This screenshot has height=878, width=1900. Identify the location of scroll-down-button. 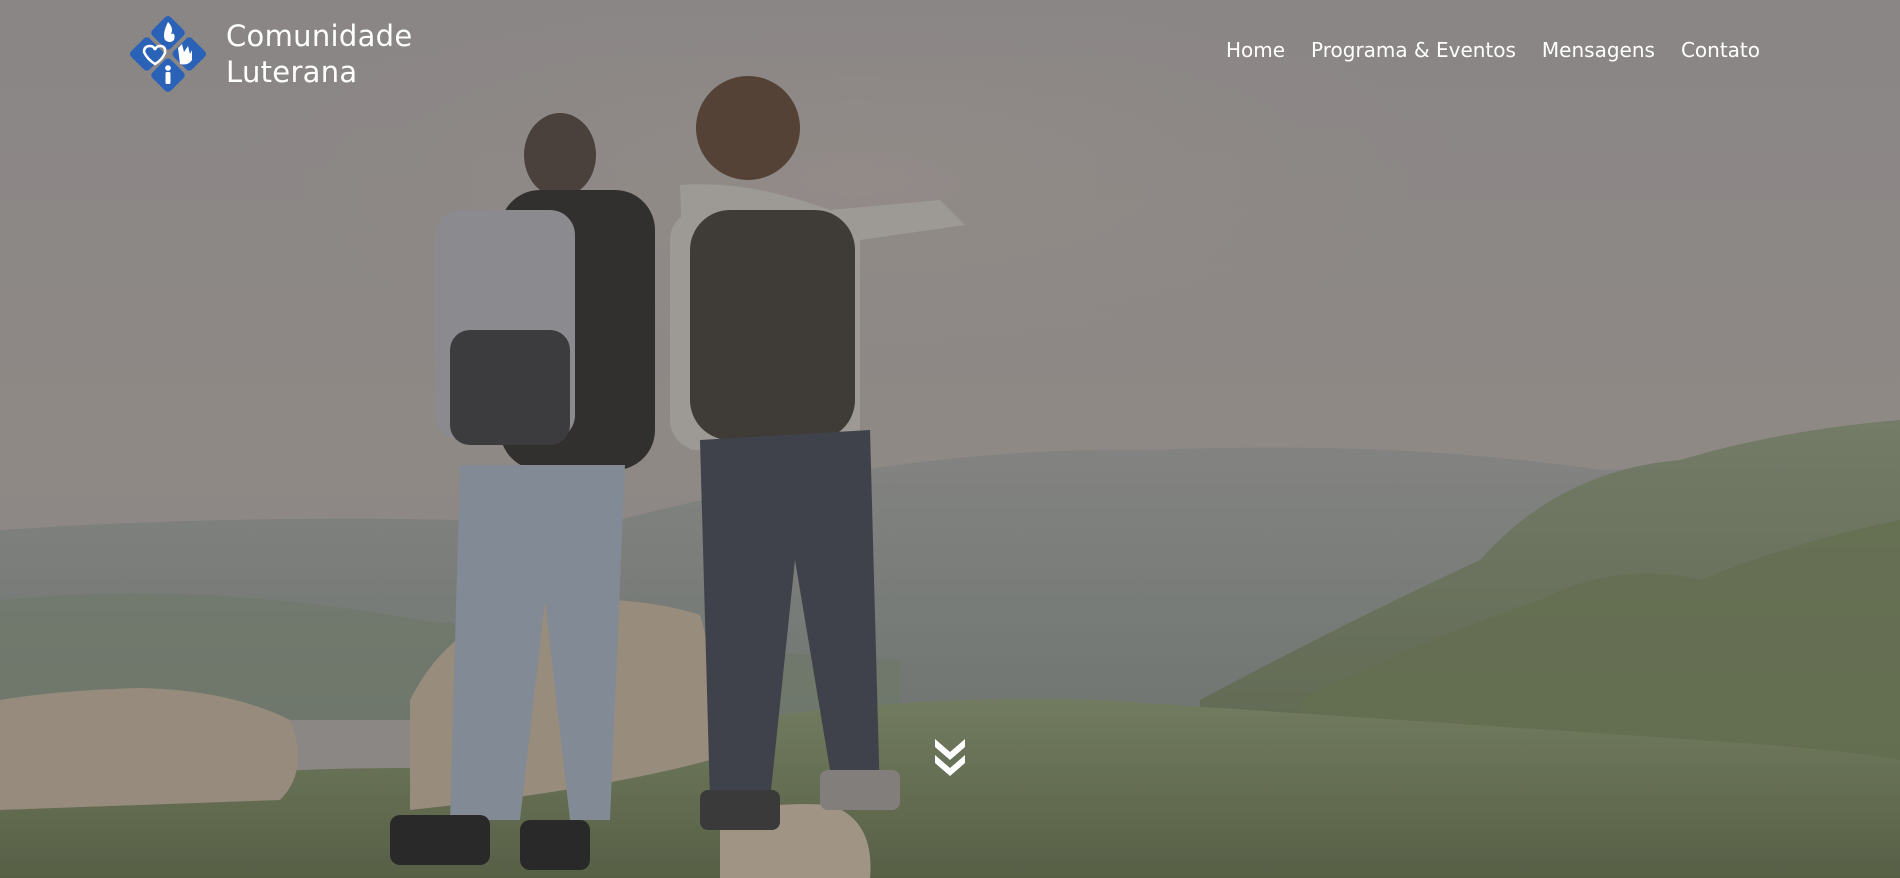
(950, 757).